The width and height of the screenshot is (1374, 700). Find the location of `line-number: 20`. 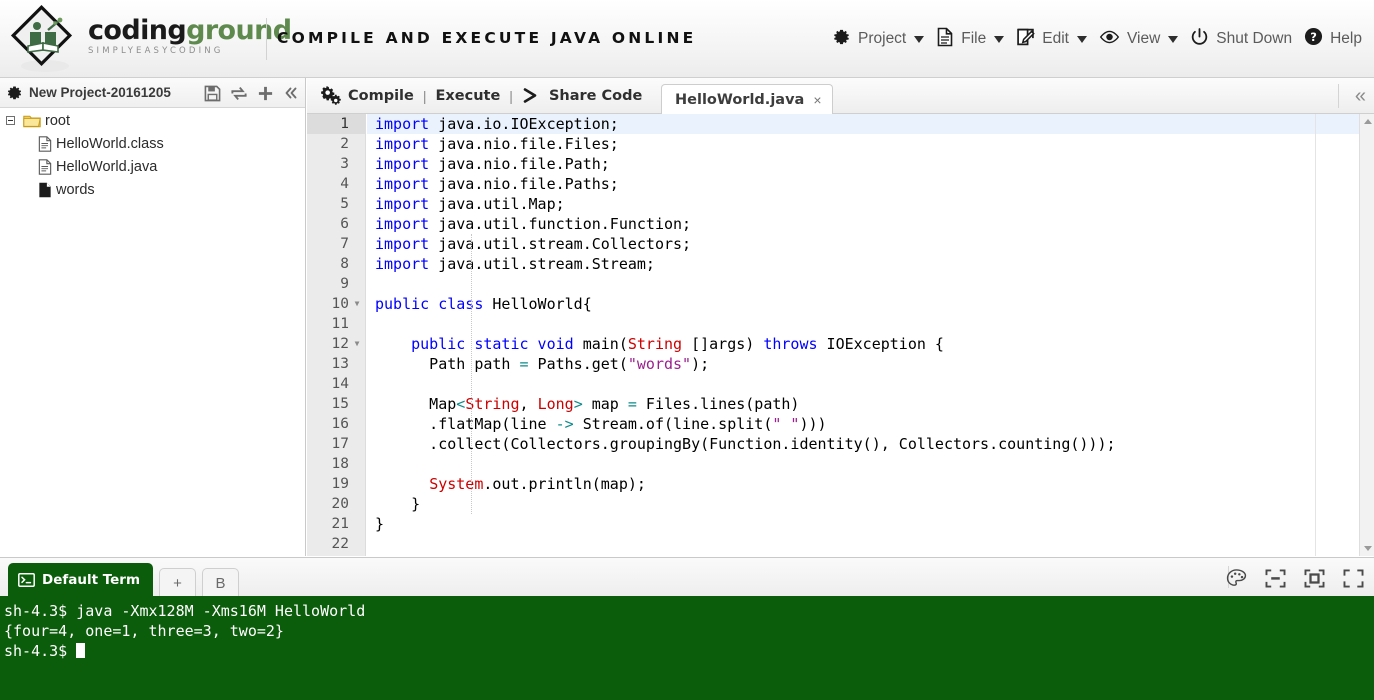

line-number: 20 is located at coordinates (340, 504).